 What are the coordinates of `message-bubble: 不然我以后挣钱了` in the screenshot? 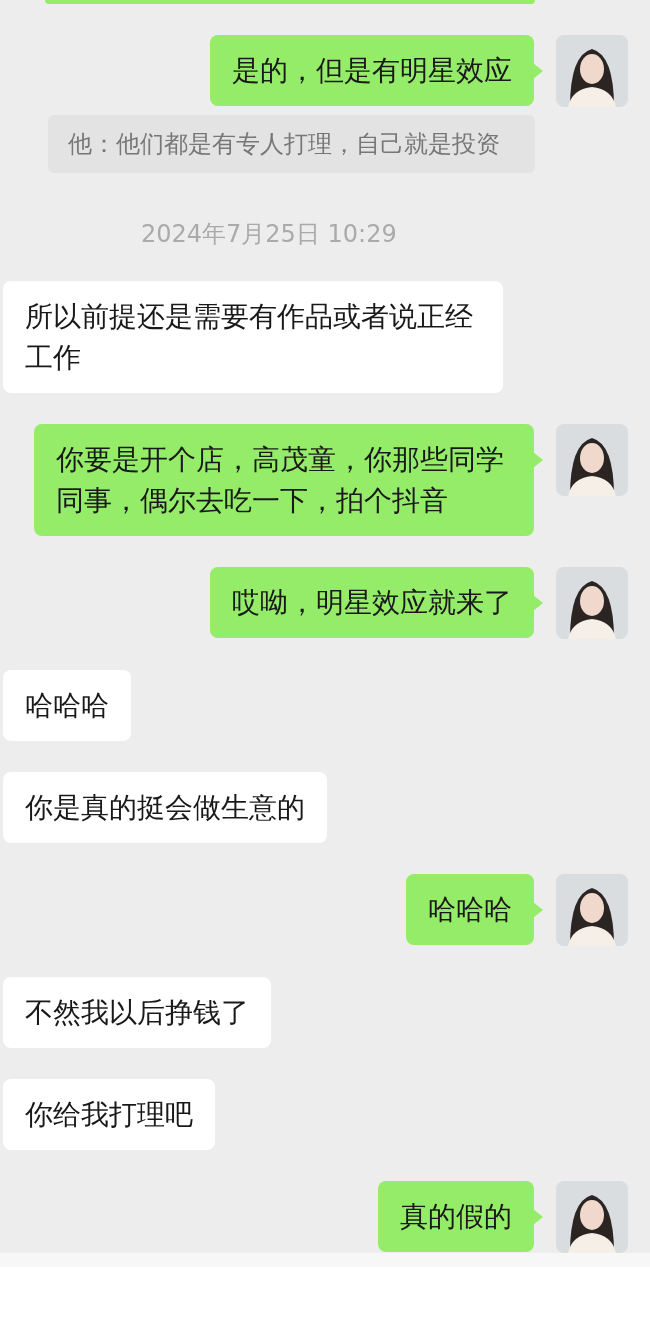 It's located at (137, 1012).